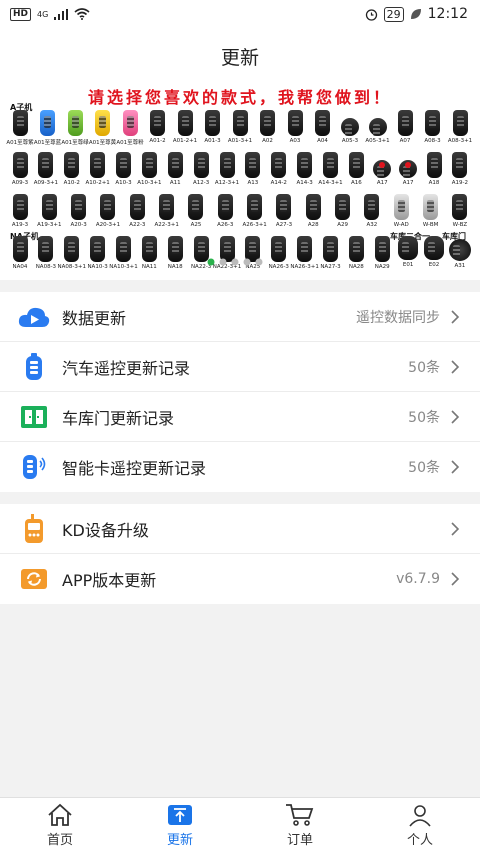  Describe the element at coordinates (459, 183) in the screenshot. I see `key-fob-label: A19-2` at that location.